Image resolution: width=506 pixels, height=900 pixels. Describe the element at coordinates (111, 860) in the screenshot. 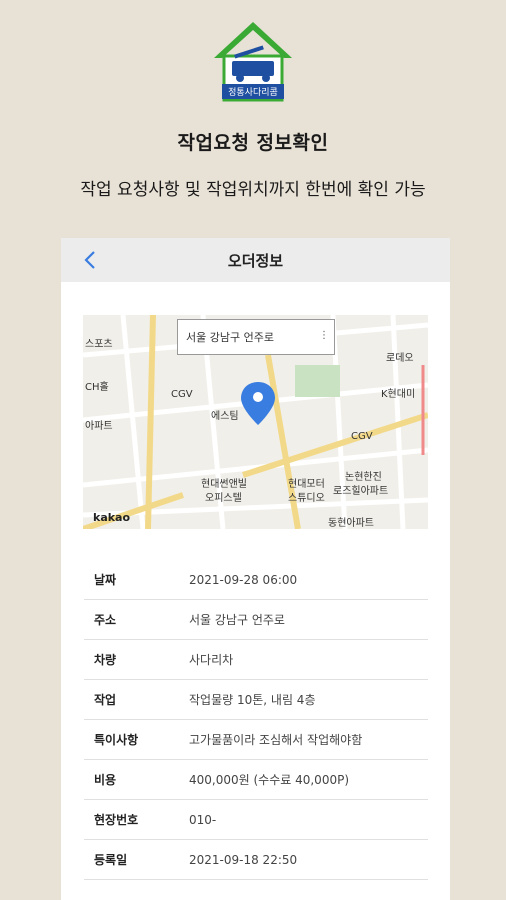

I see `detail-label: 등록일` at that location.